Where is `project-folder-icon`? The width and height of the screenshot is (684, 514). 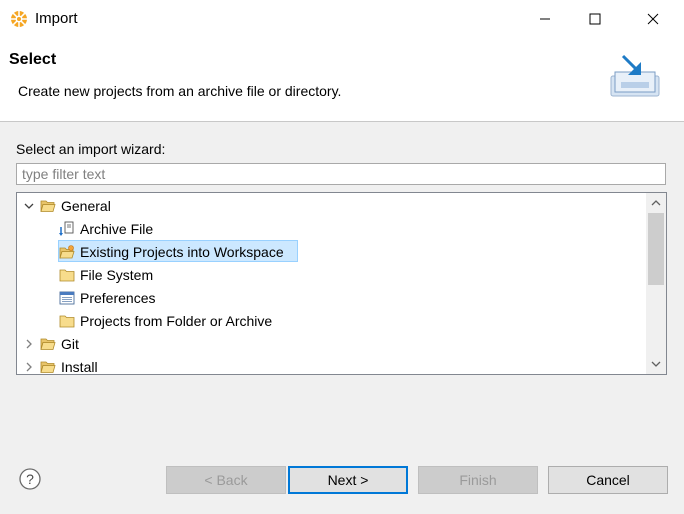
project-folder-icon is located at coordinates (67, 252).